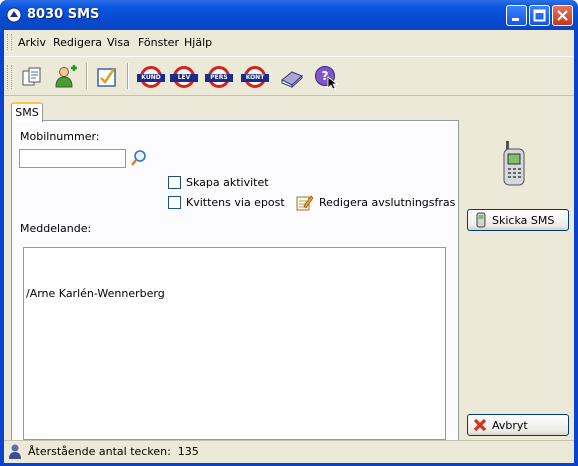 The image size is (578, 466). I want to click on toolbar-documents-button, so click(32, 77).